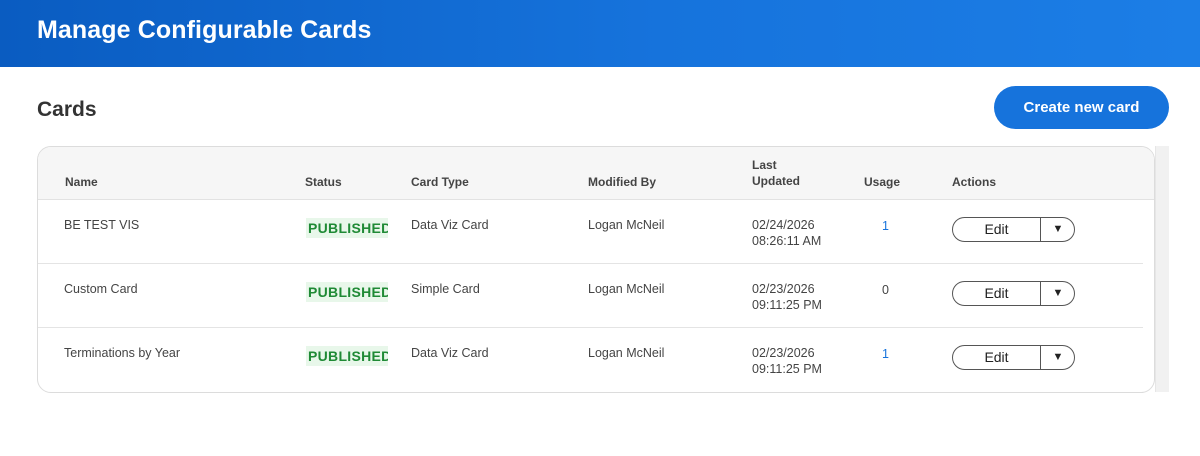 This screenshot has width=1200, height=456. What do you see at coordinates (101, 289) in the screenshot?
I see `card-name: Custom Card` at bounding box center [101, 289].